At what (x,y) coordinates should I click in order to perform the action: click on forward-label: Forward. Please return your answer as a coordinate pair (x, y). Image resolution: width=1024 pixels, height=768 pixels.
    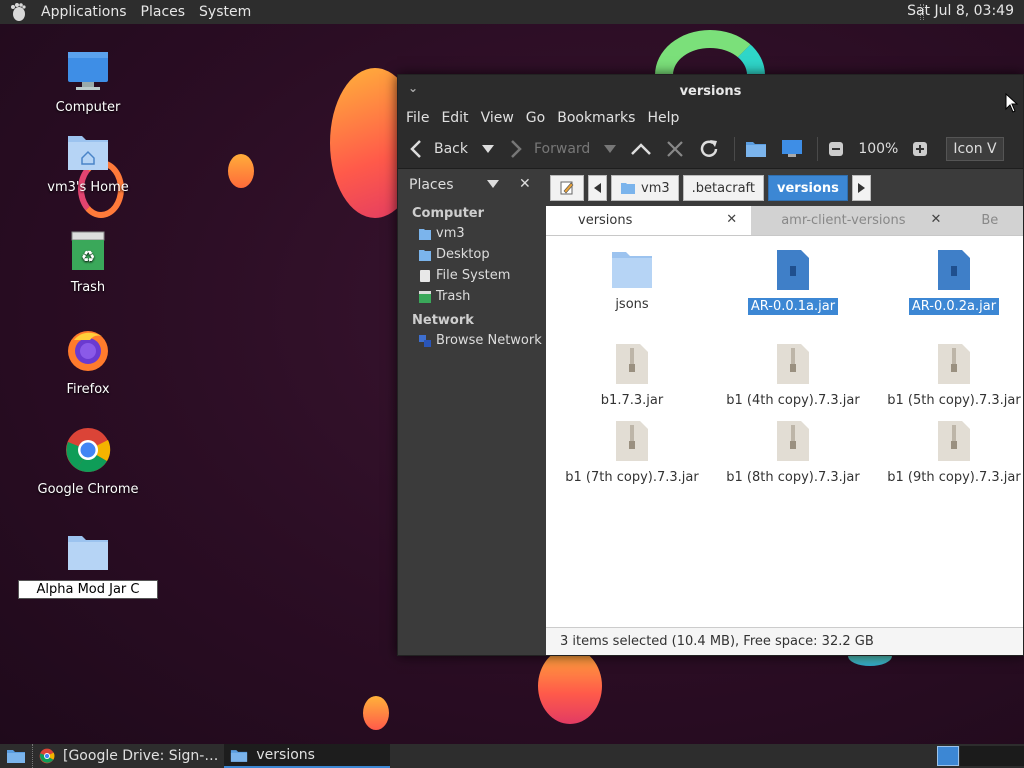
    Looking at the image, I should click on (562, 148).